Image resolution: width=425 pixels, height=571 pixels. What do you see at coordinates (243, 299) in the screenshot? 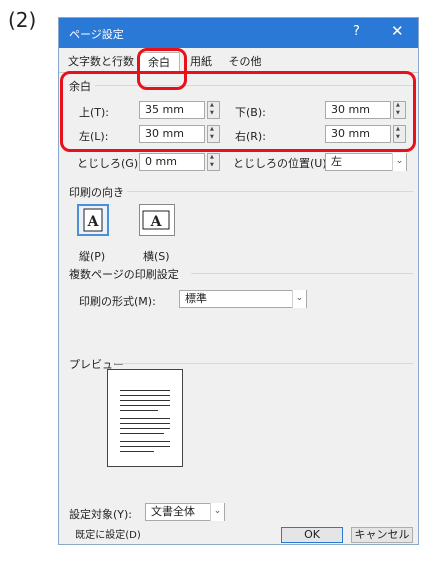
I see `print-format-select: 標準 ⌄` at bounding box center [243, 299].